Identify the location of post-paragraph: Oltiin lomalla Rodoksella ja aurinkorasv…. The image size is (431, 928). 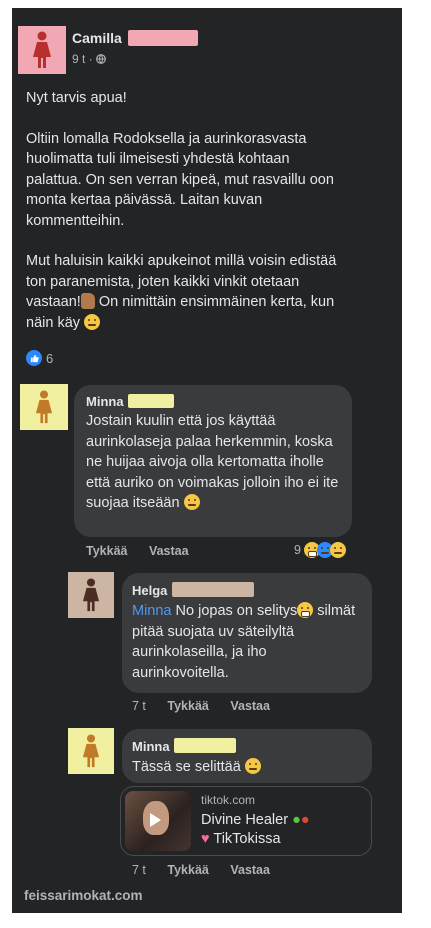
(180, 179).